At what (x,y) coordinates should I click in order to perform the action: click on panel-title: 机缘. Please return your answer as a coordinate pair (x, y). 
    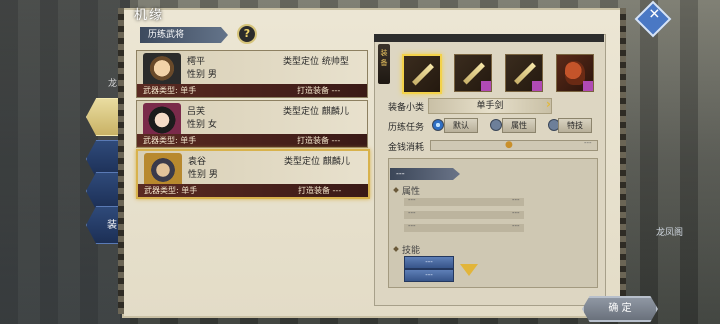
    Looking at the image, I should click on (149, 15).